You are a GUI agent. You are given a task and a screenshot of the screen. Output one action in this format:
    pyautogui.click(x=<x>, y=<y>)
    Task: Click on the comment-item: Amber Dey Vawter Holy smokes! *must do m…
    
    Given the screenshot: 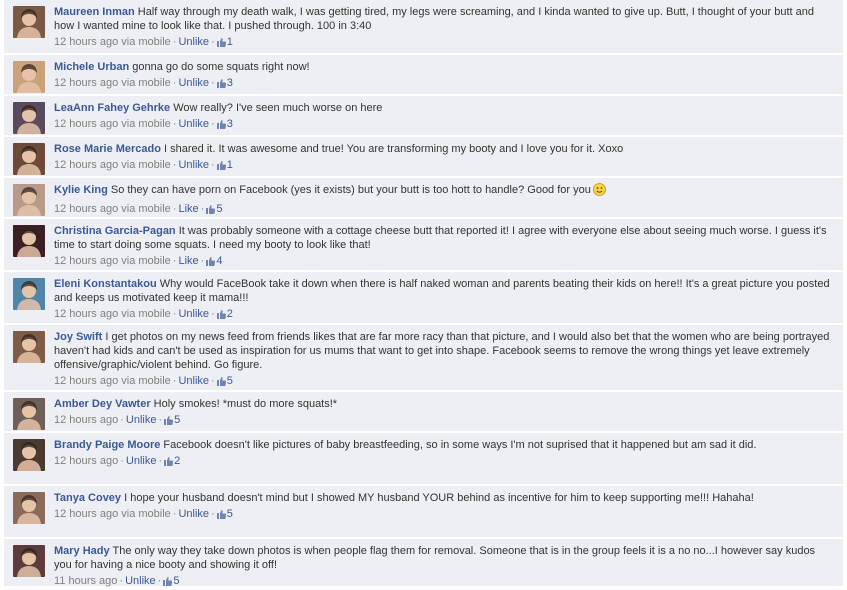 What is the action you would take?
    pyautogui.click(x=423, y=412)
    